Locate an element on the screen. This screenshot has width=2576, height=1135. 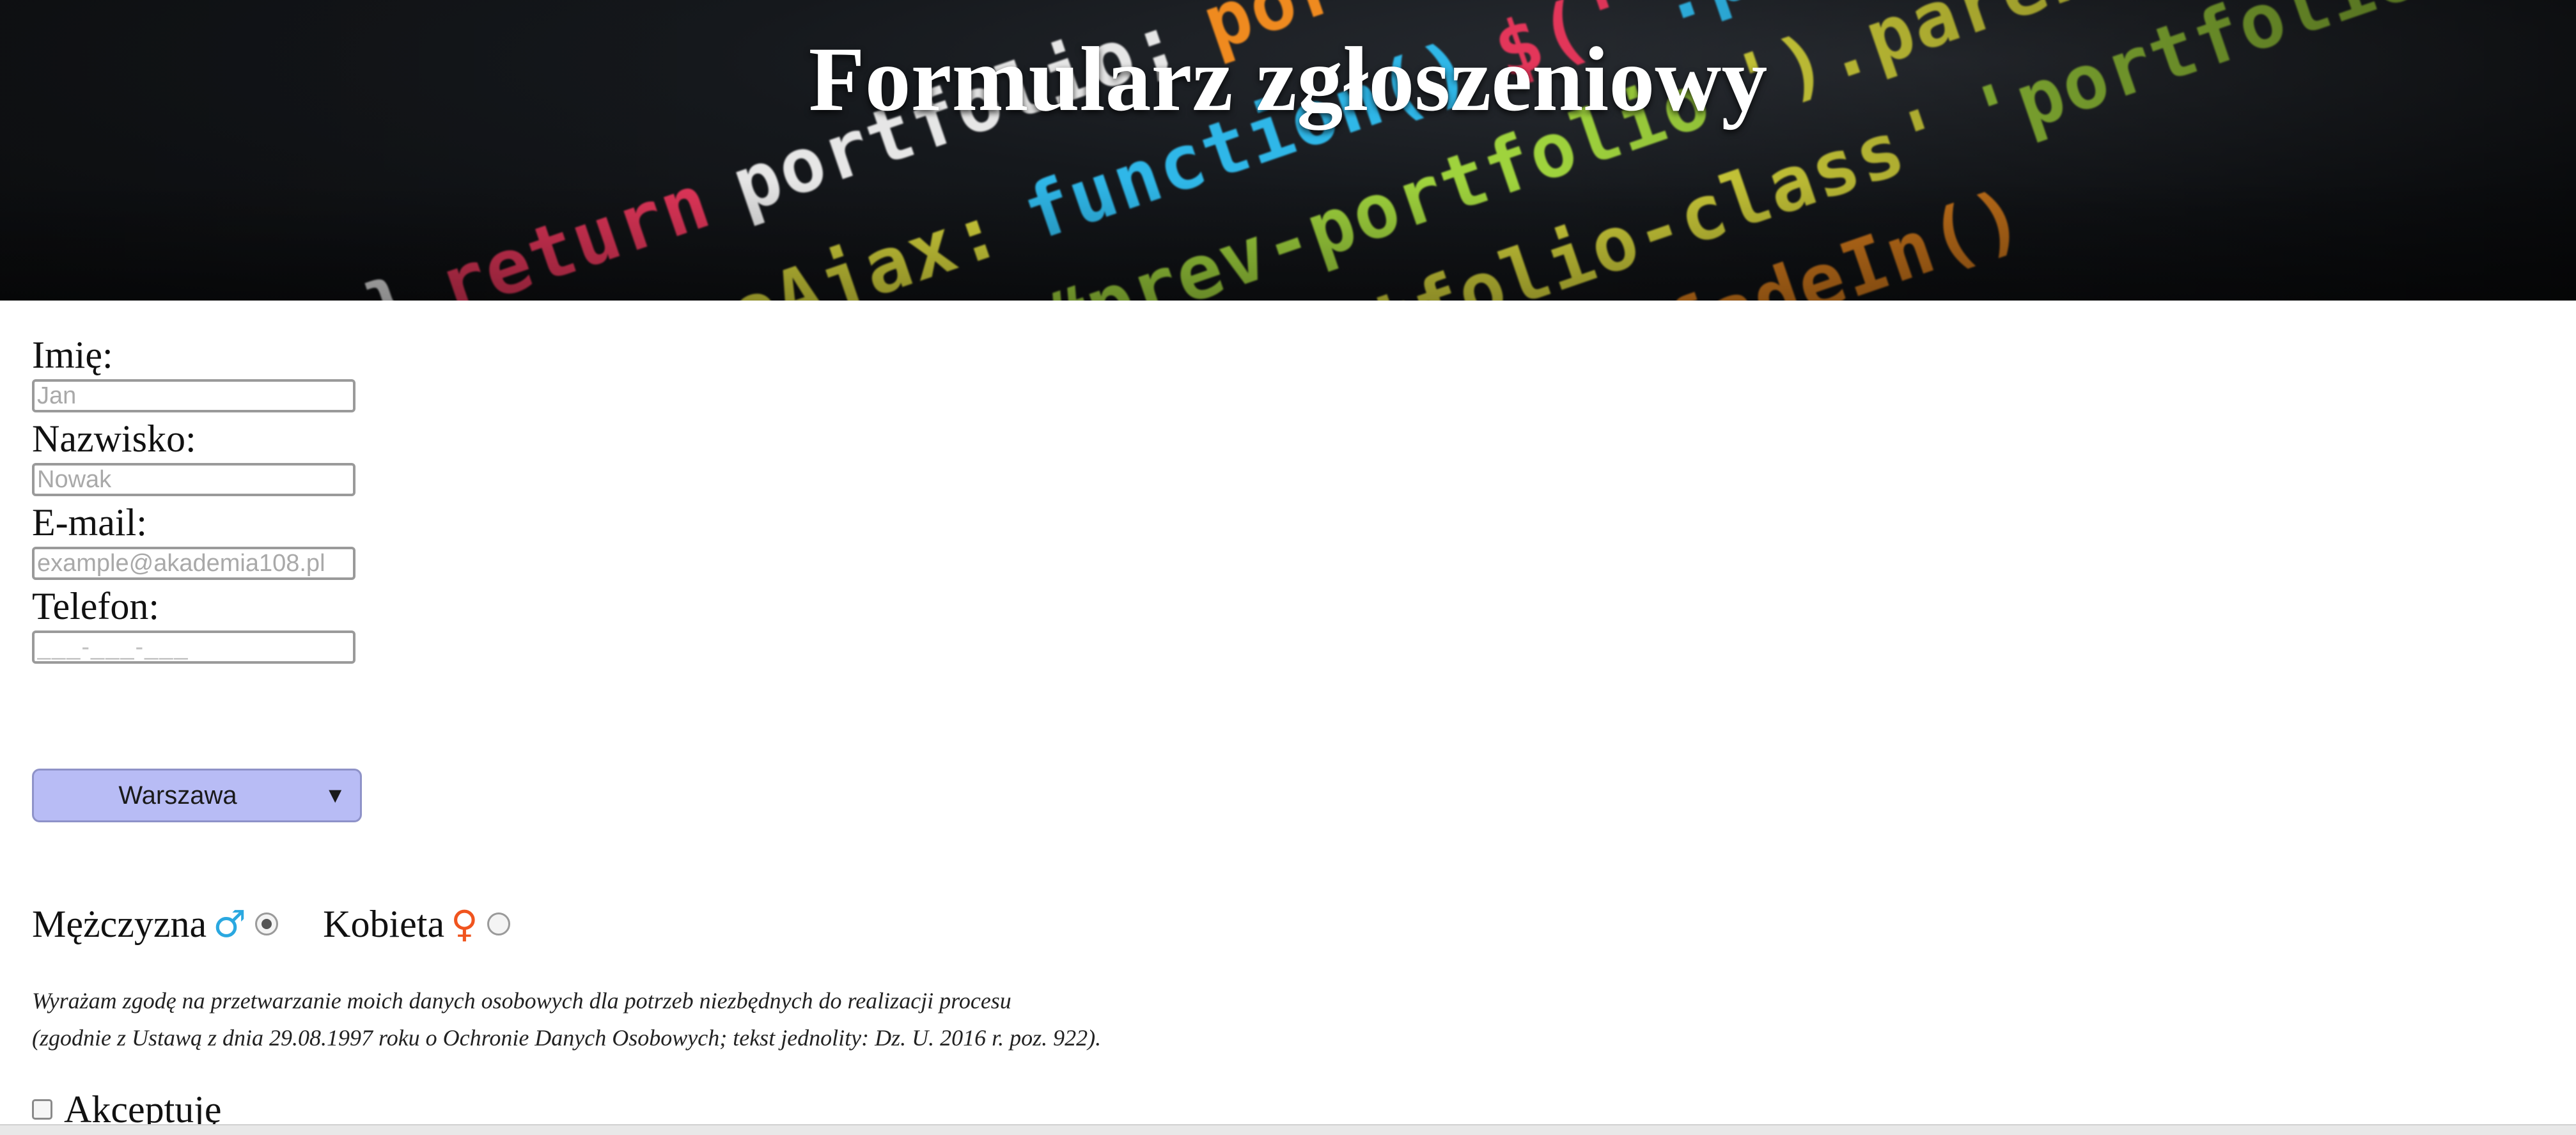
last-name-input is located at coordinates (193, 479).